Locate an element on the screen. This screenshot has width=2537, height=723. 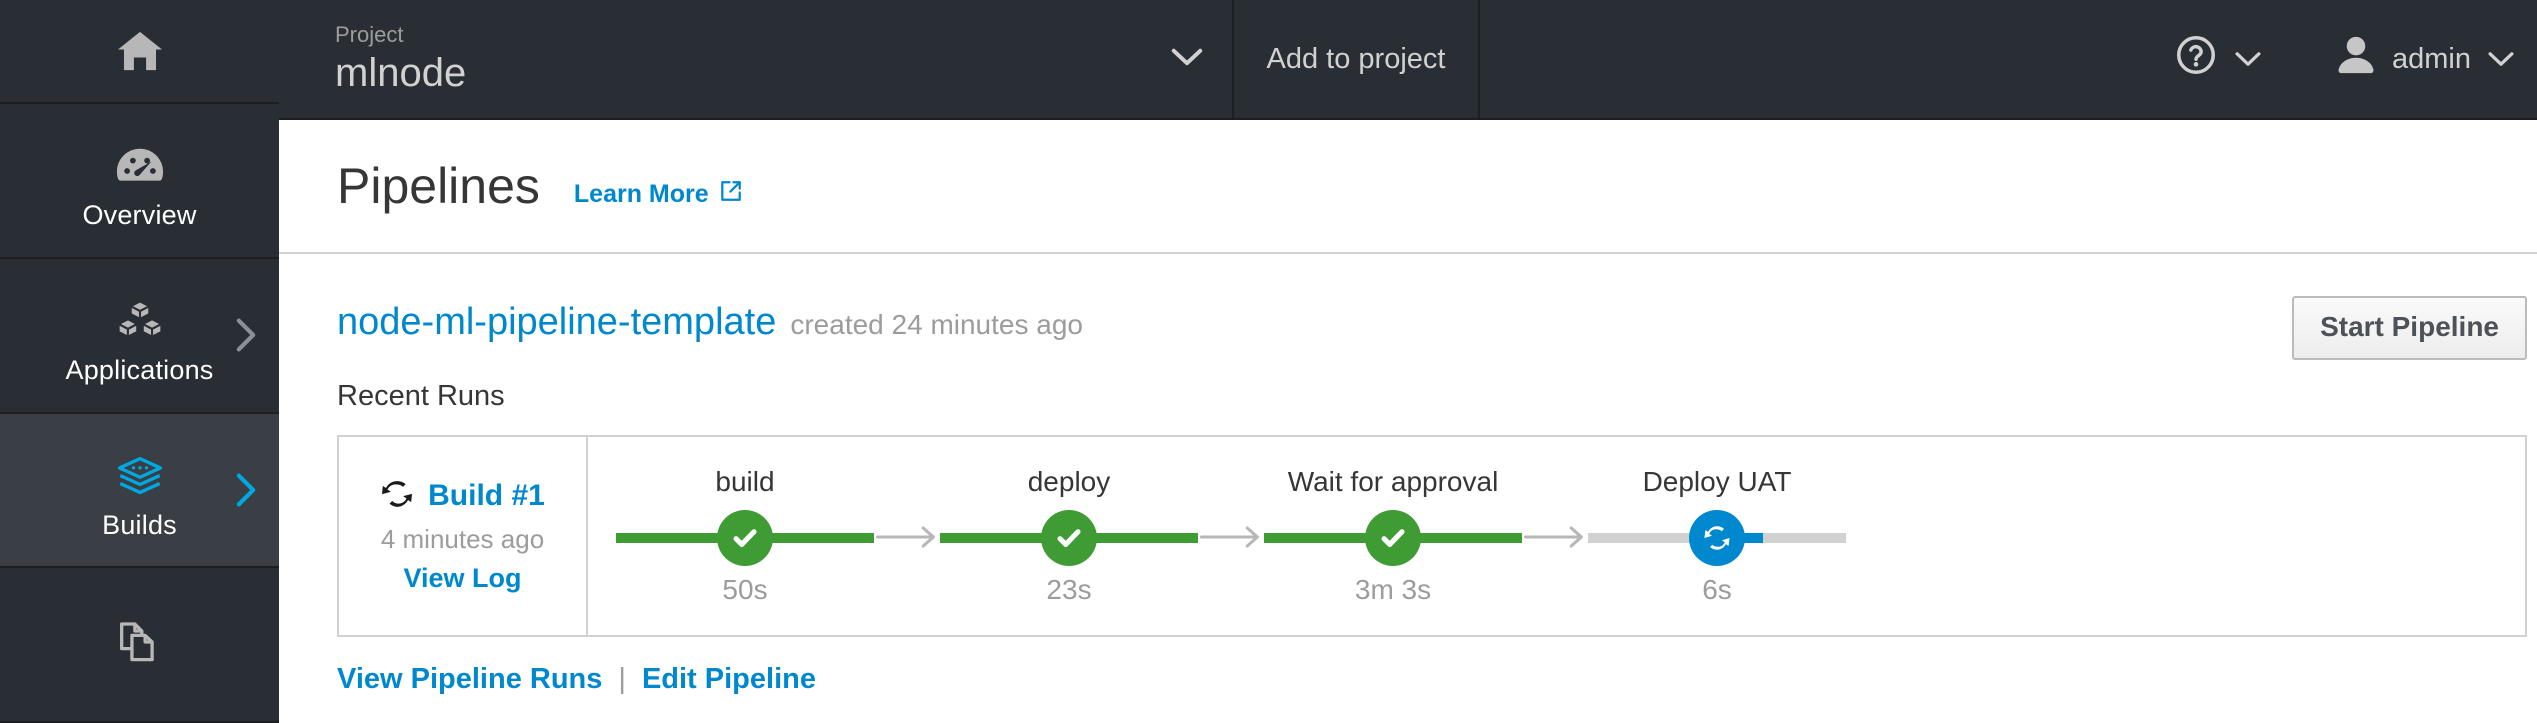
sidebar-item-label: Builds is located at coordinates (139, 524).